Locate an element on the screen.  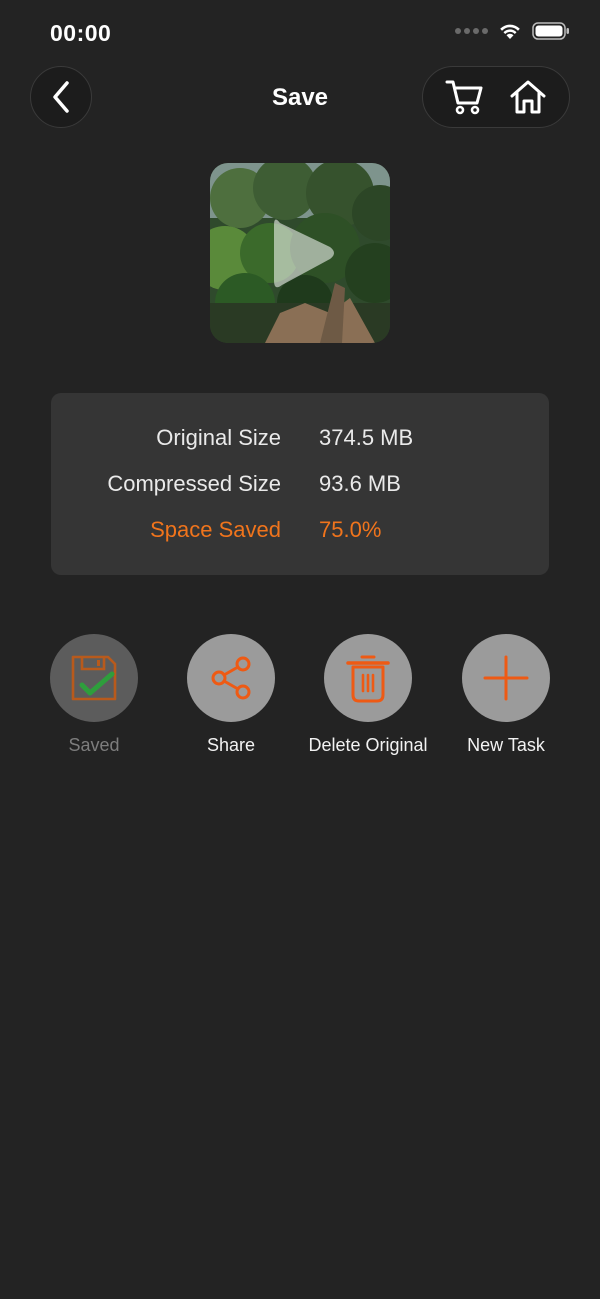
stat-value: 93.6 MB is located at coordinates (360, 483).